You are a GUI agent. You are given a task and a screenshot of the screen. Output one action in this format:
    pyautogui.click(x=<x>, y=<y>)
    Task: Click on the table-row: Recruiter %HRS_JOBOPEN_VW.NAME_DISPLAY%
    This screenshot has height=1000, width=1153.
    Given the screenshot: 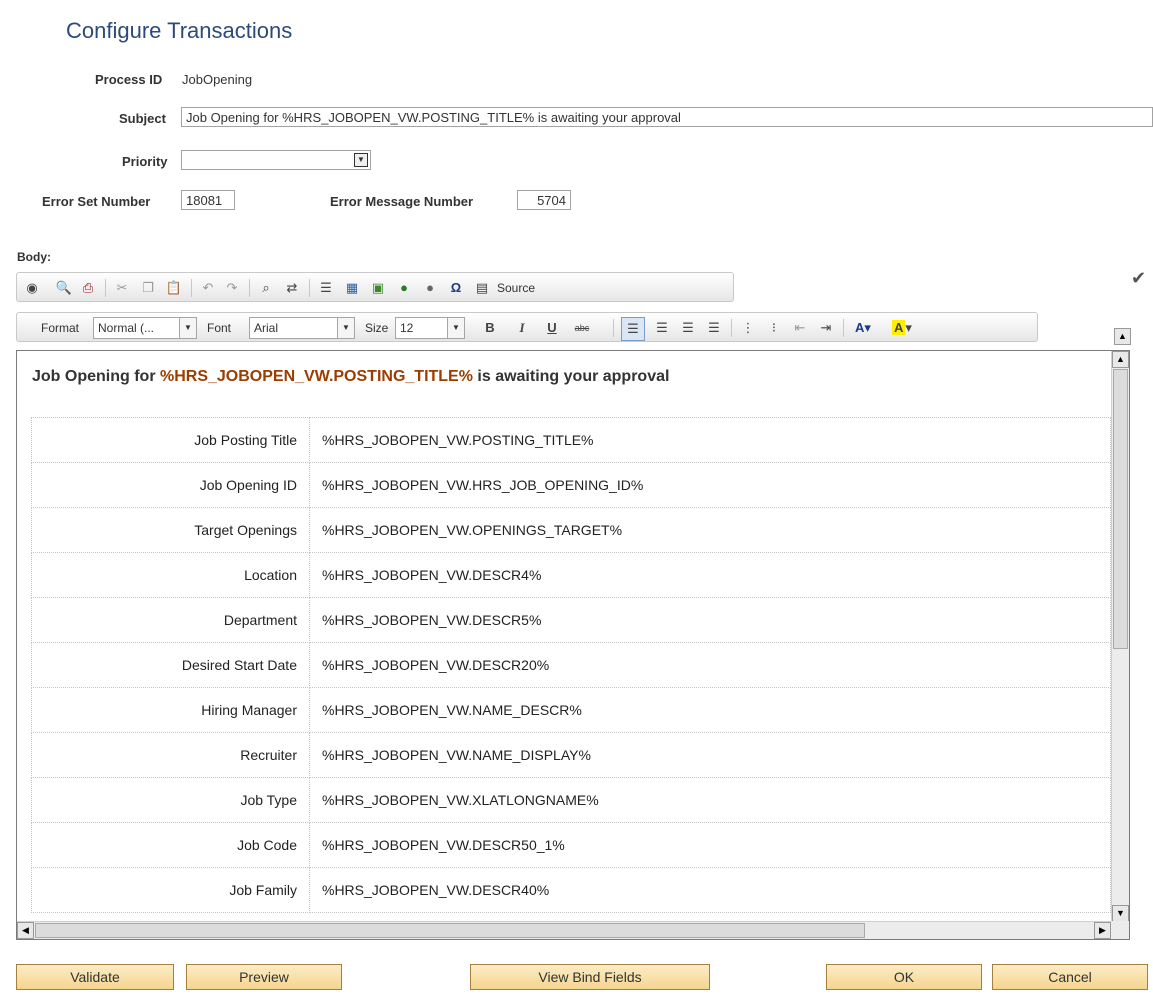 What is the action you would take?
    pyautogui.click(x=571, y=755)
    